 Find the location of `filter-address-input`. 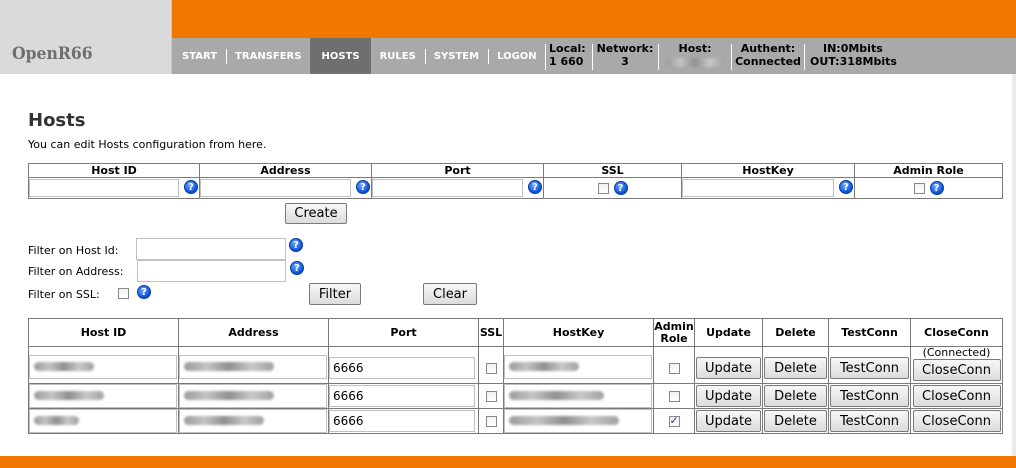

filter-address-input is located at coordinates (211, 271).